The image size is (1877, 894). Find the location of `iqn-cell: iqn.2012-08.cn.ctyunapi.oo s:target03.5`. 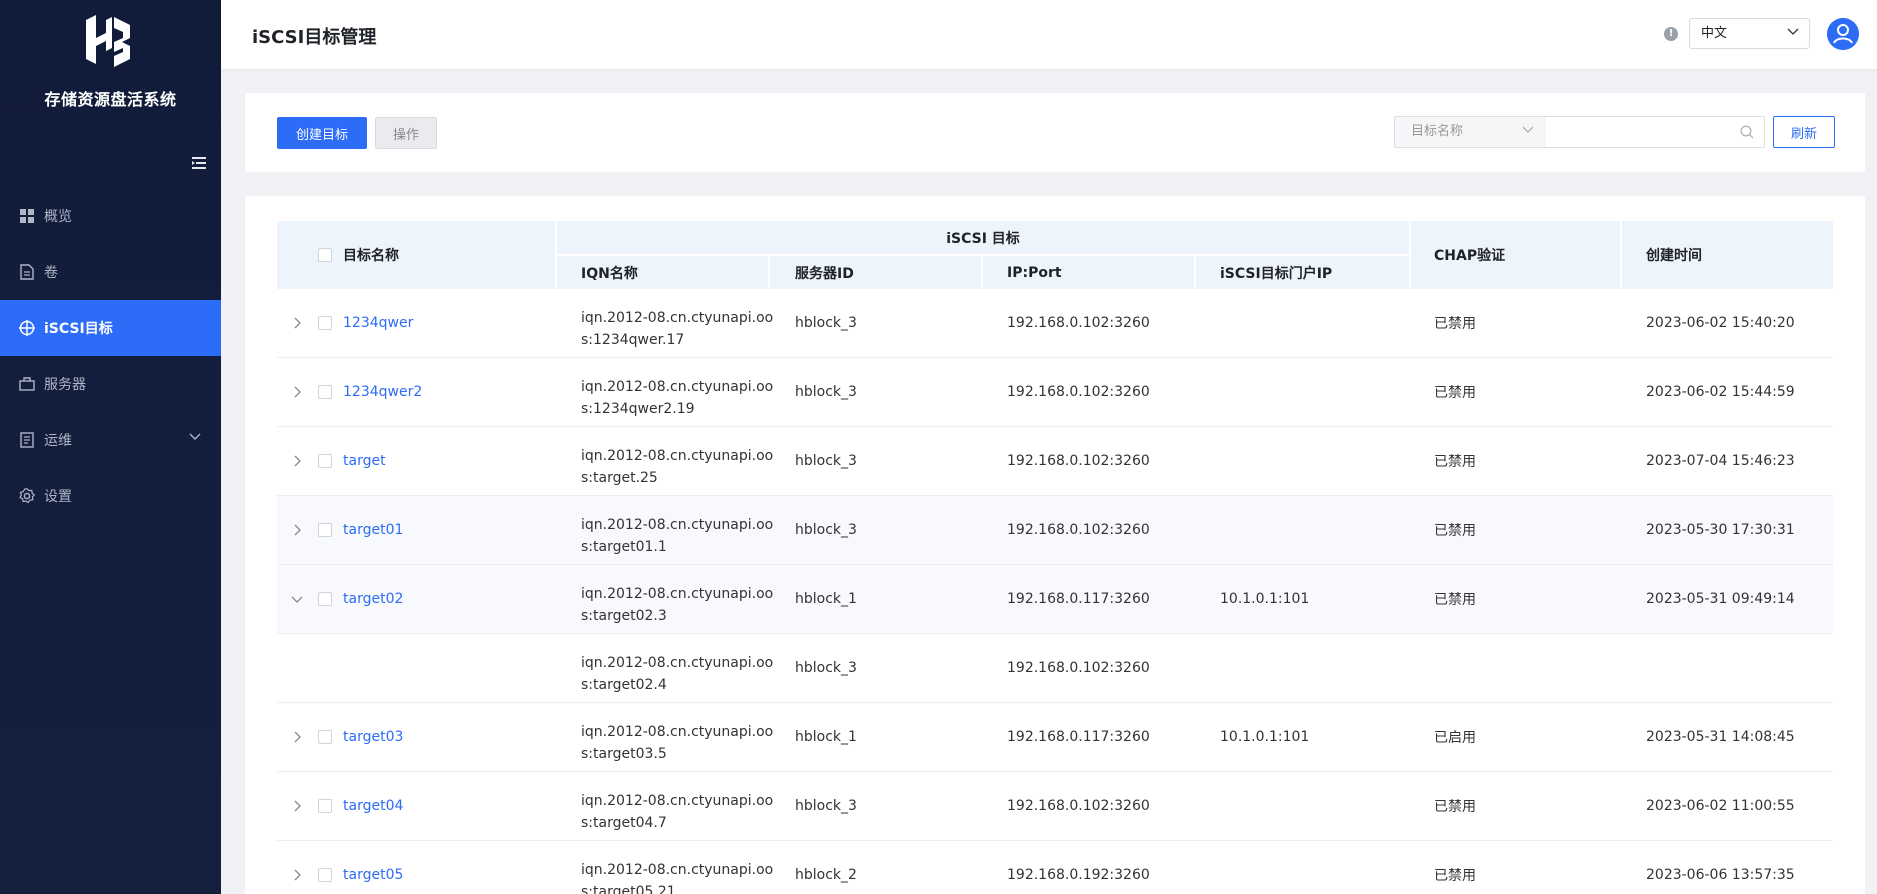

iqn-cell: iqn.2012-08.cn.ctyunapi.oo s:target03.5 is located at coordinates (677, 737).